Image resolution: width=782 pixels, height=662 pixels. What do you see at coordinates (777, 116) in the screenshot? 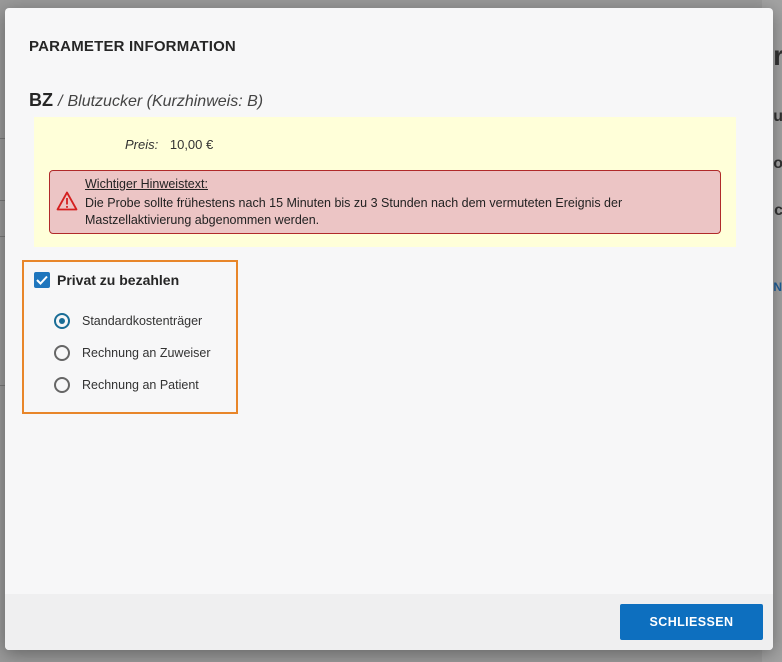
I see `background-fragment: u` at bounding box center [777, 116].